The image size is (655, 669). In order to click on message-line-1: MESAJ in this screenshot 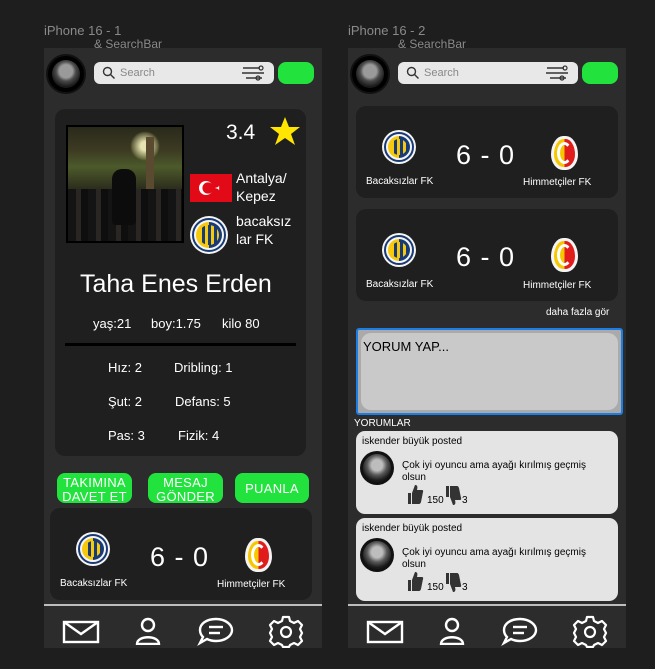, I will do `click(185, 482)`.